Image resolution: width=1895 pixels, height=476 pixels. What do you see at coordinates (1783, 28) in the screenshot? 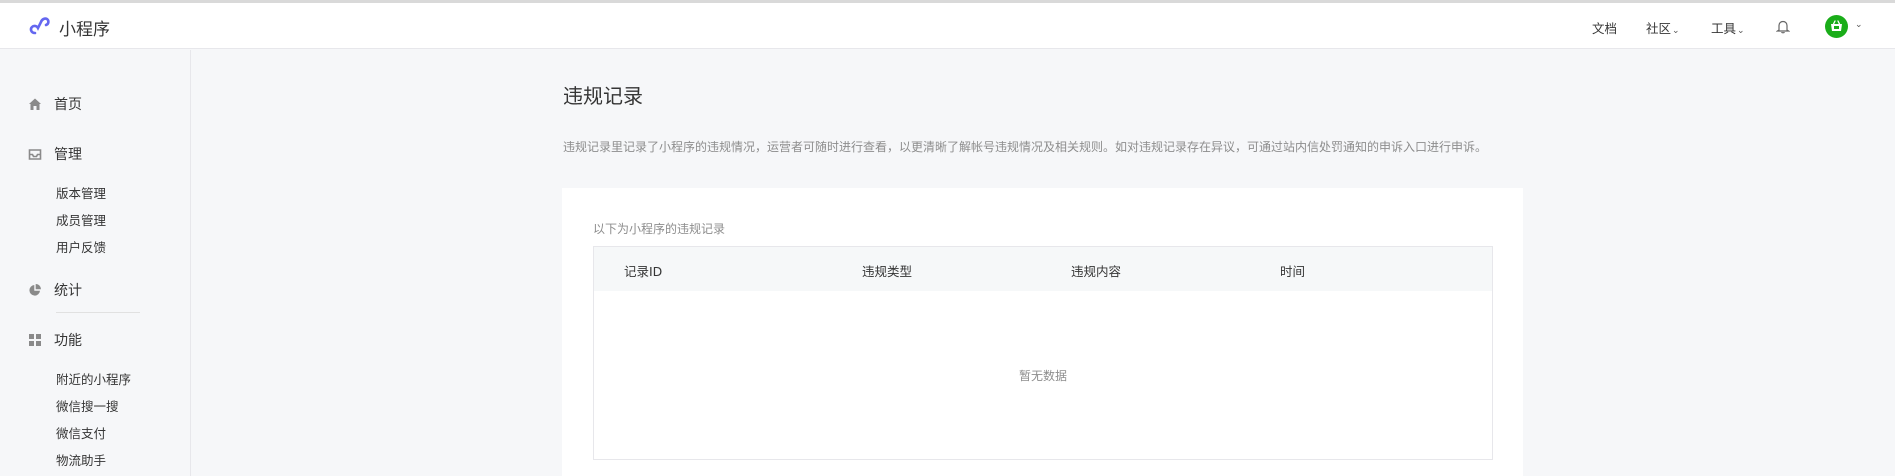
I see `bell-icon` at bounding box center [1783, 28].